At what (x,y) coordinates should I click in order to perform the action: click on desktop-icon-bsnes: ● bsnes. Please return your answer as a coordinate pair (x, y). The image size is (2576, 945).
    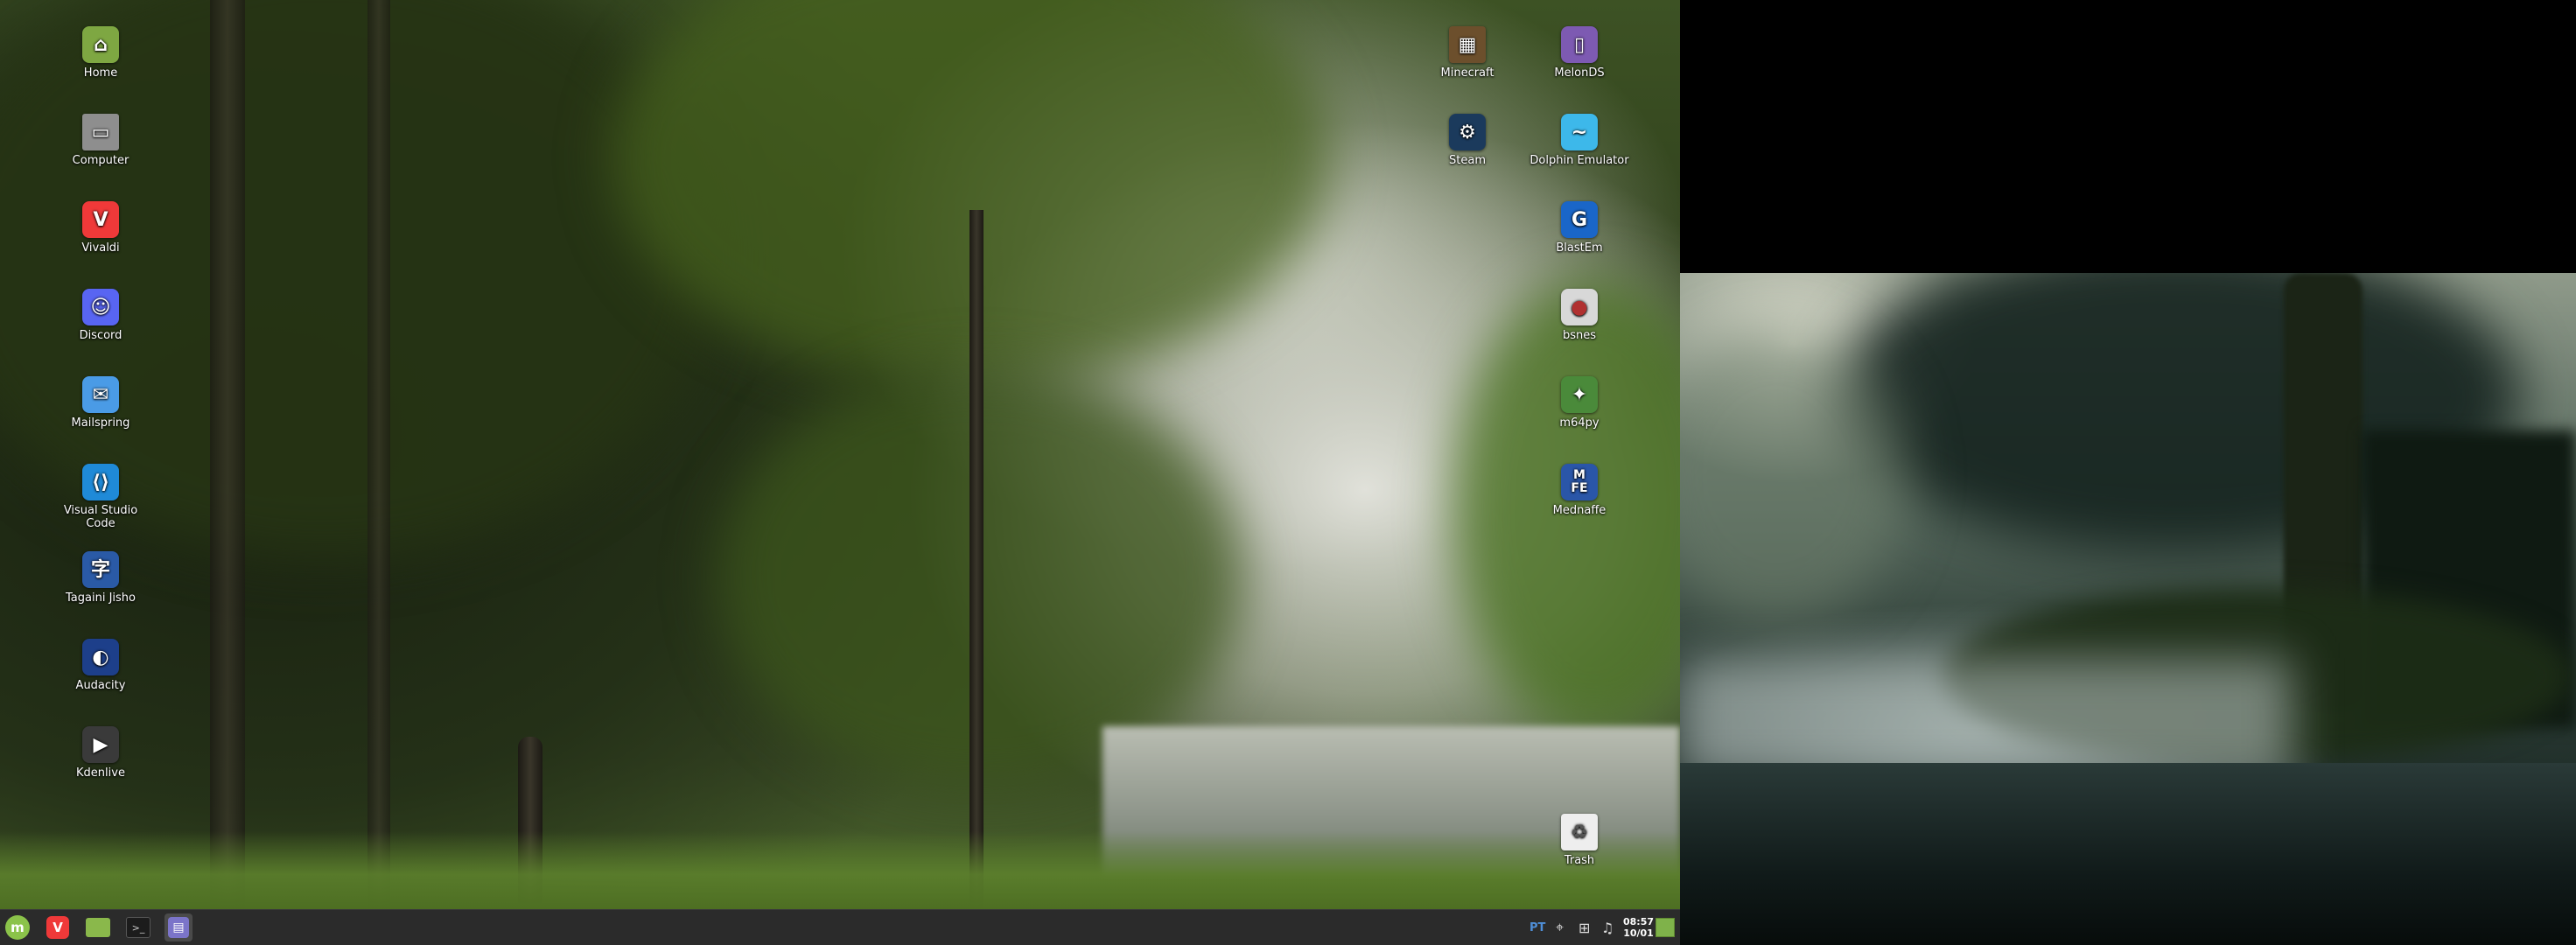
    Looking at the image, I should click on (1579, 315).